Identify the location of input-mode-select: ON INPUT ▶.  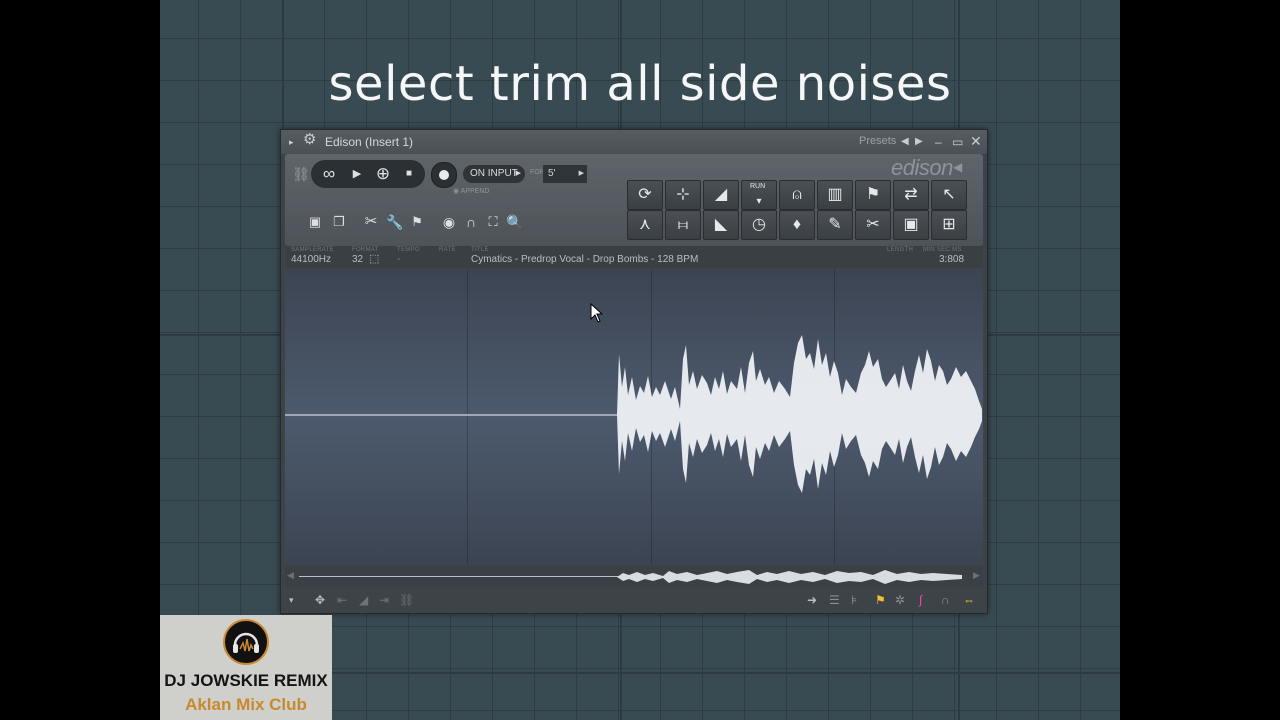
(494, 174).